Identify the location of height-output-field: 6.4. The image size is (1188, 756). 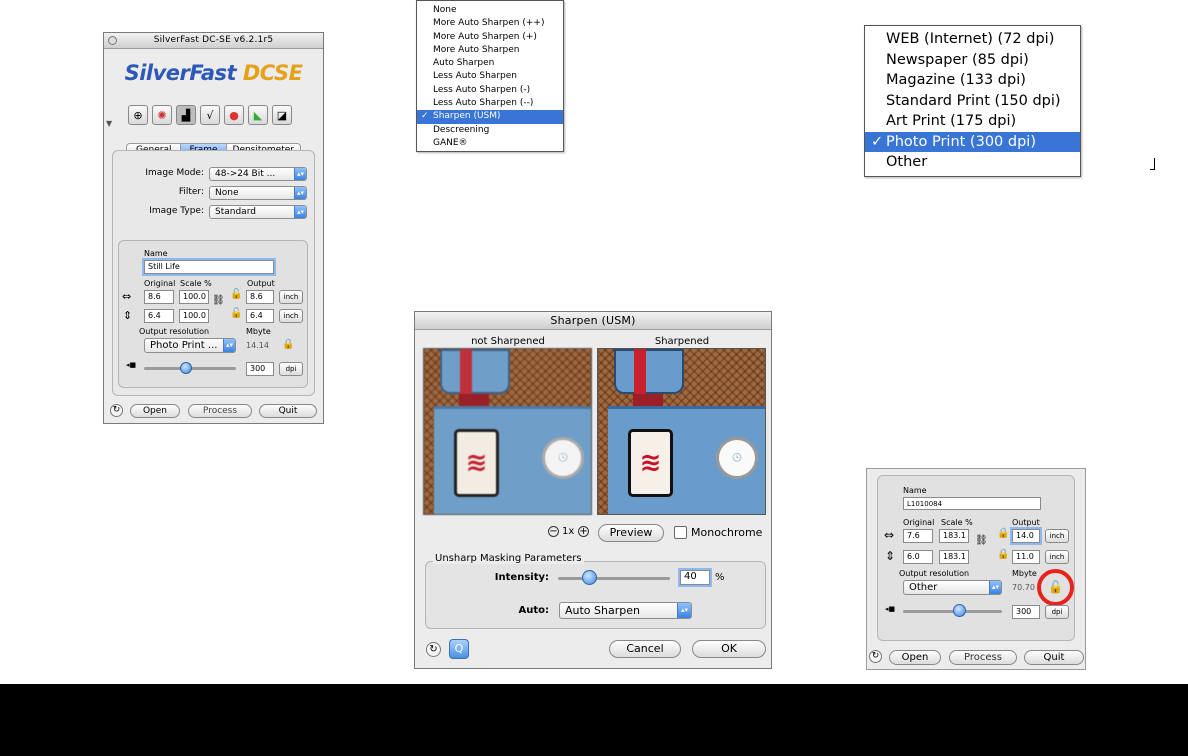
(260, 316).